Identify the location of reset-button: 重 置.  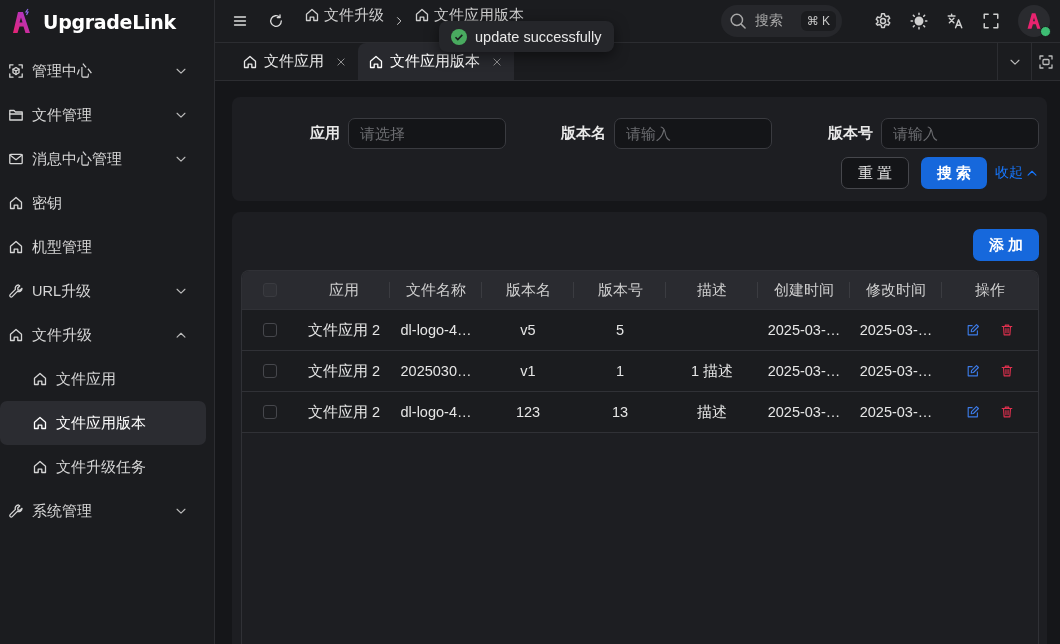
(874, 173).